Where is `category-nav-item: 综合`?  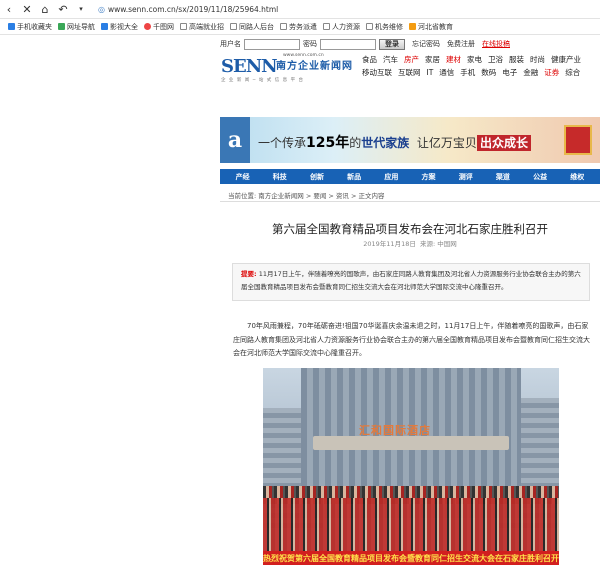 category-nav-item: 综合 is located at coordinates (572, 72).